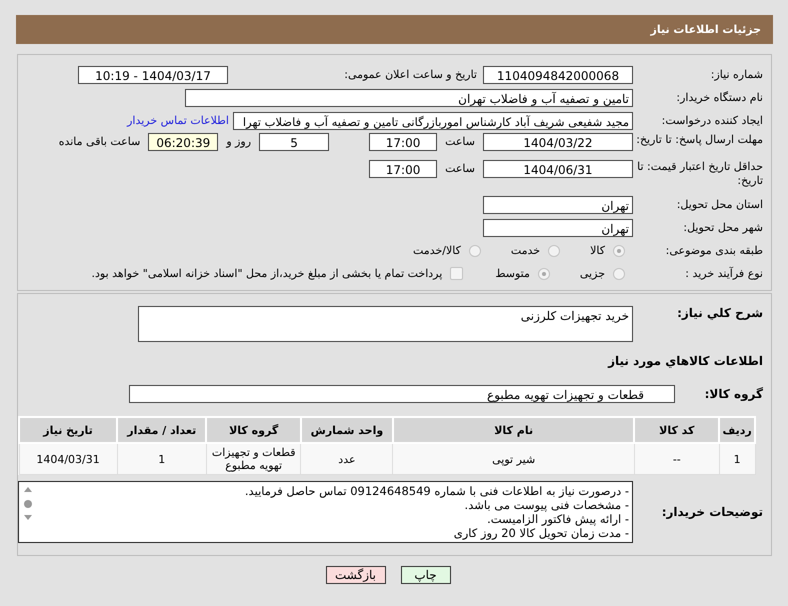 This screenshot has height=606, width=788. I want to click on field-label: شرح کلي نياز:, so click(719, 313).